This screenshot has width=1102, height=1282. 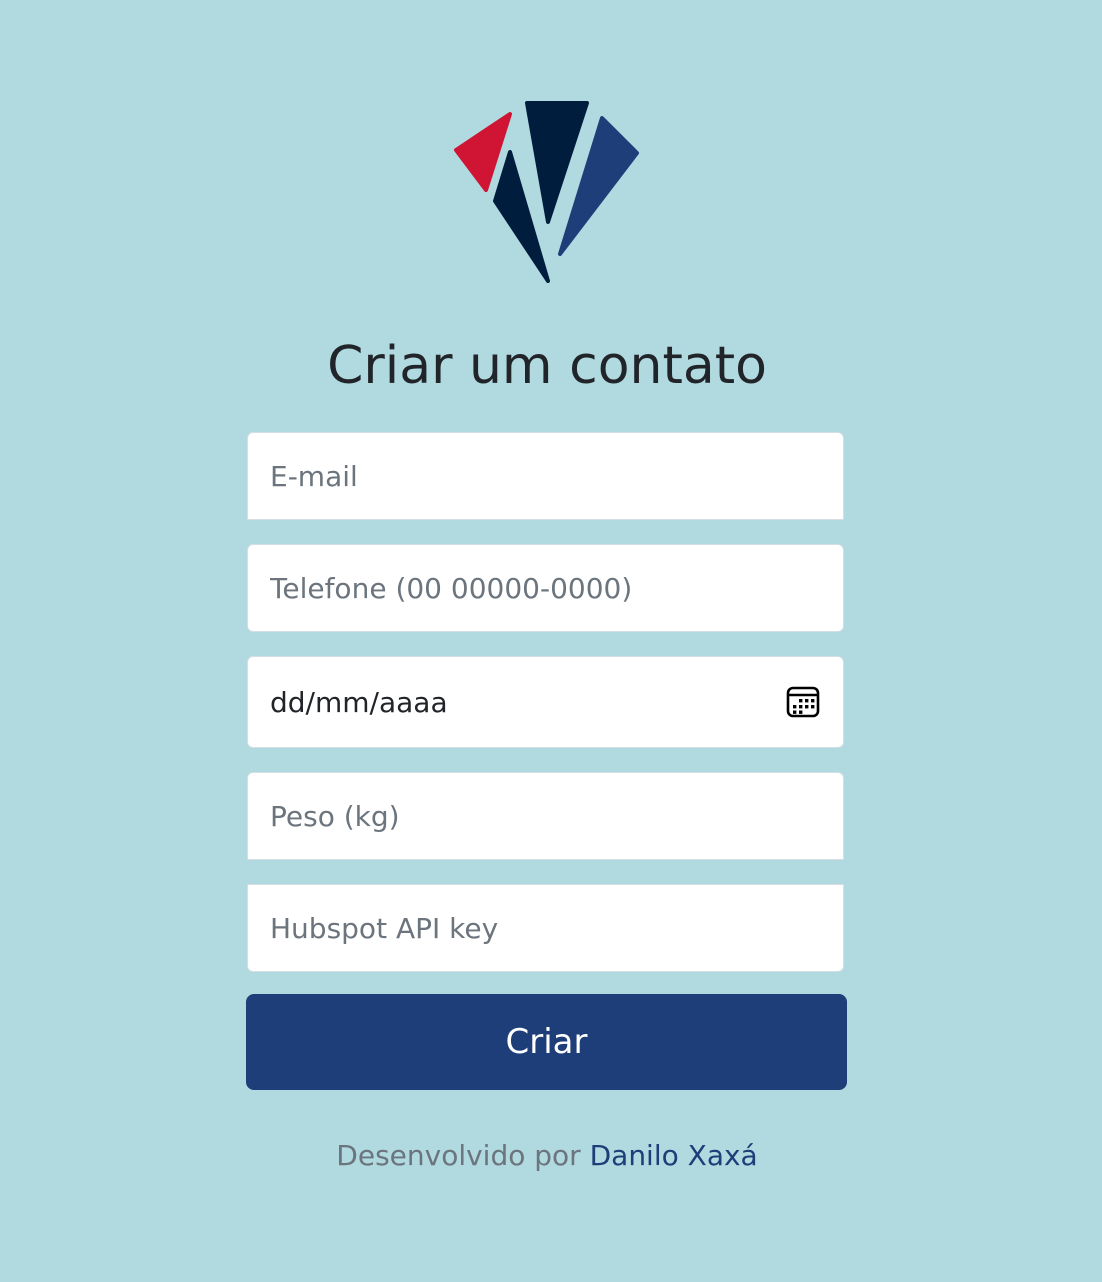 I want to click on author-link: Danilo Xaxá, so click(x=674, y=1155).